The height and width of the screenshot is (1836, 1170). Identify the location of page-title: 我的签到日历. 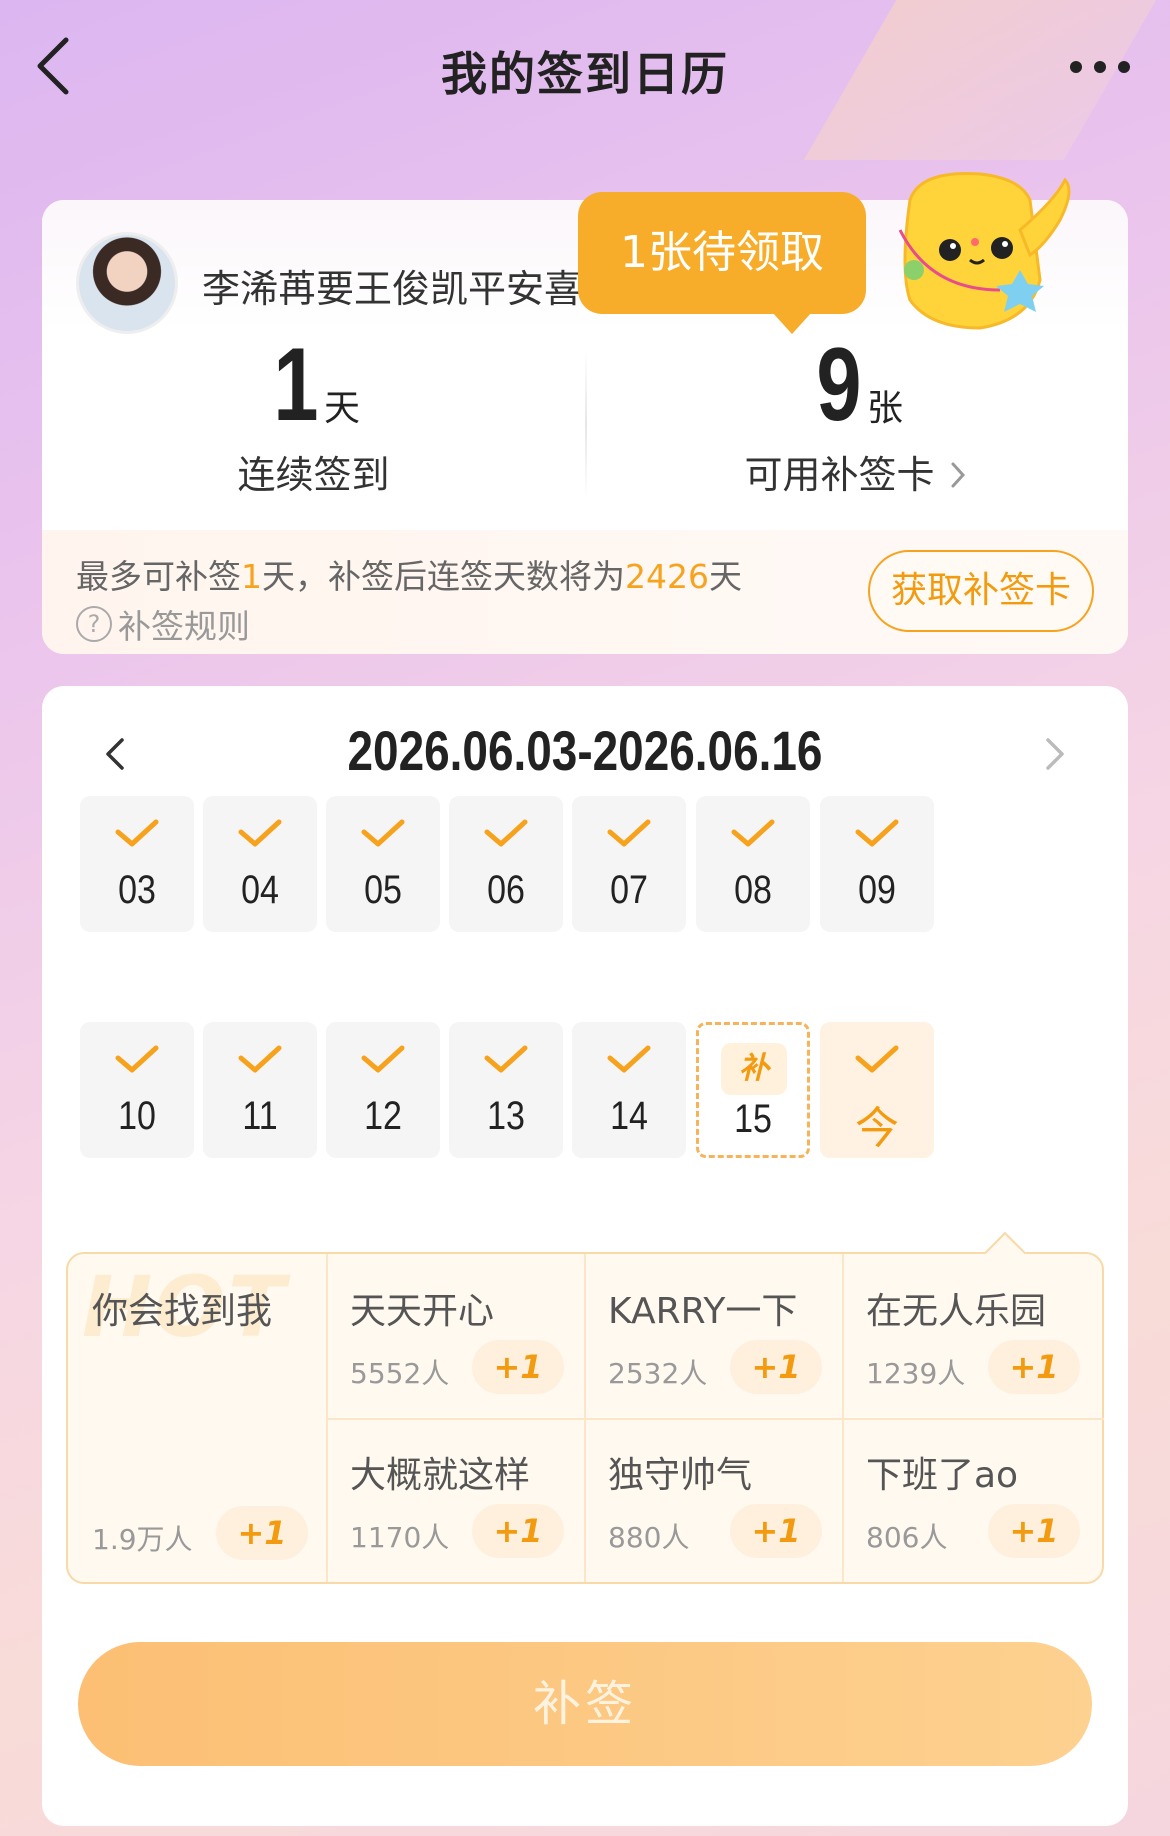
(585, 74).